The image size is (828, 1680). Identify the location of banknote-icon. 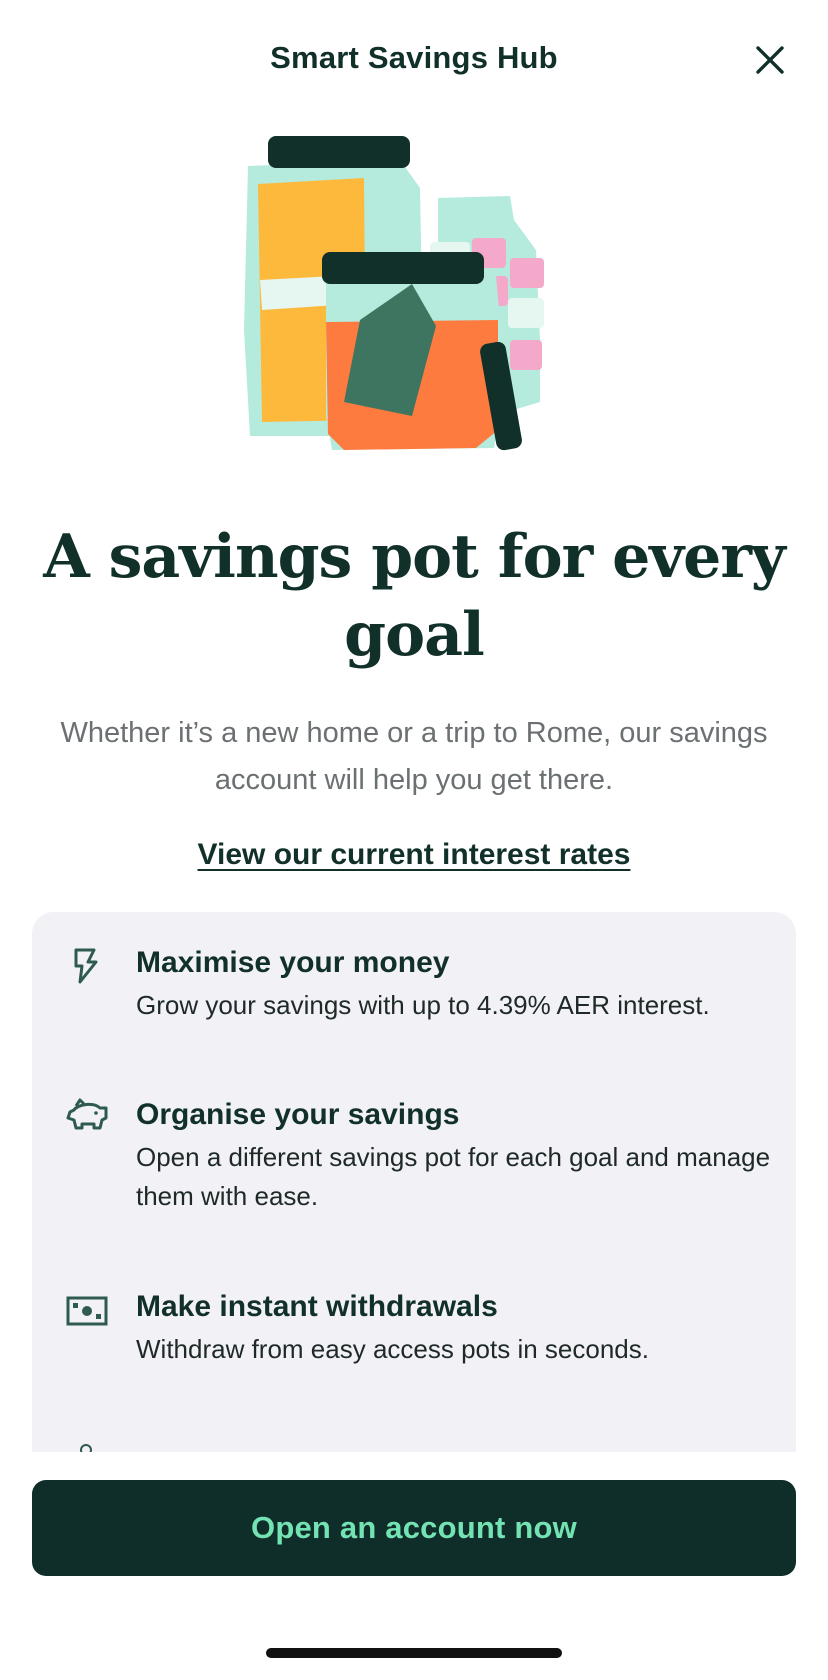
(87, 1311).